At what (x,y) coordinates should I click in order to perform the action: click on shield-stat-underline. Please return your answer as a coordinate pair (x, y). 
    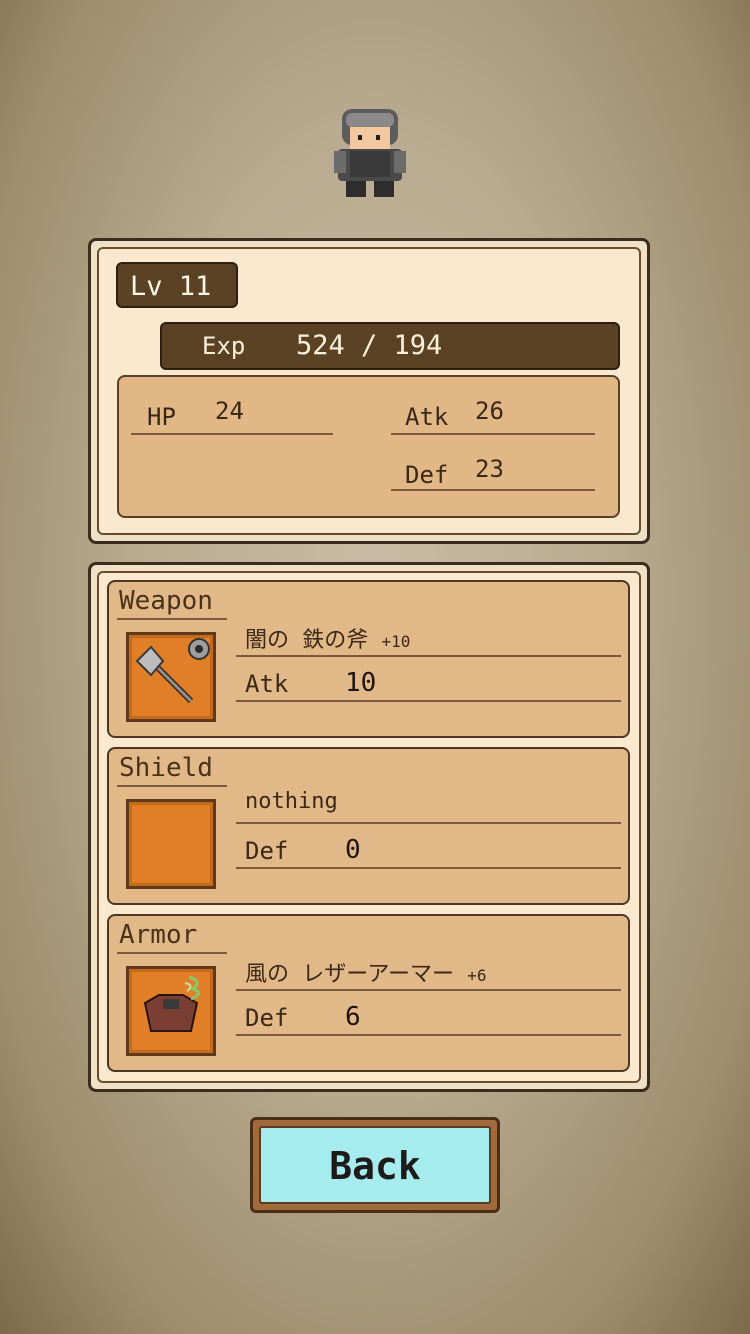
    Looking at the image, I should click on (428, 868).